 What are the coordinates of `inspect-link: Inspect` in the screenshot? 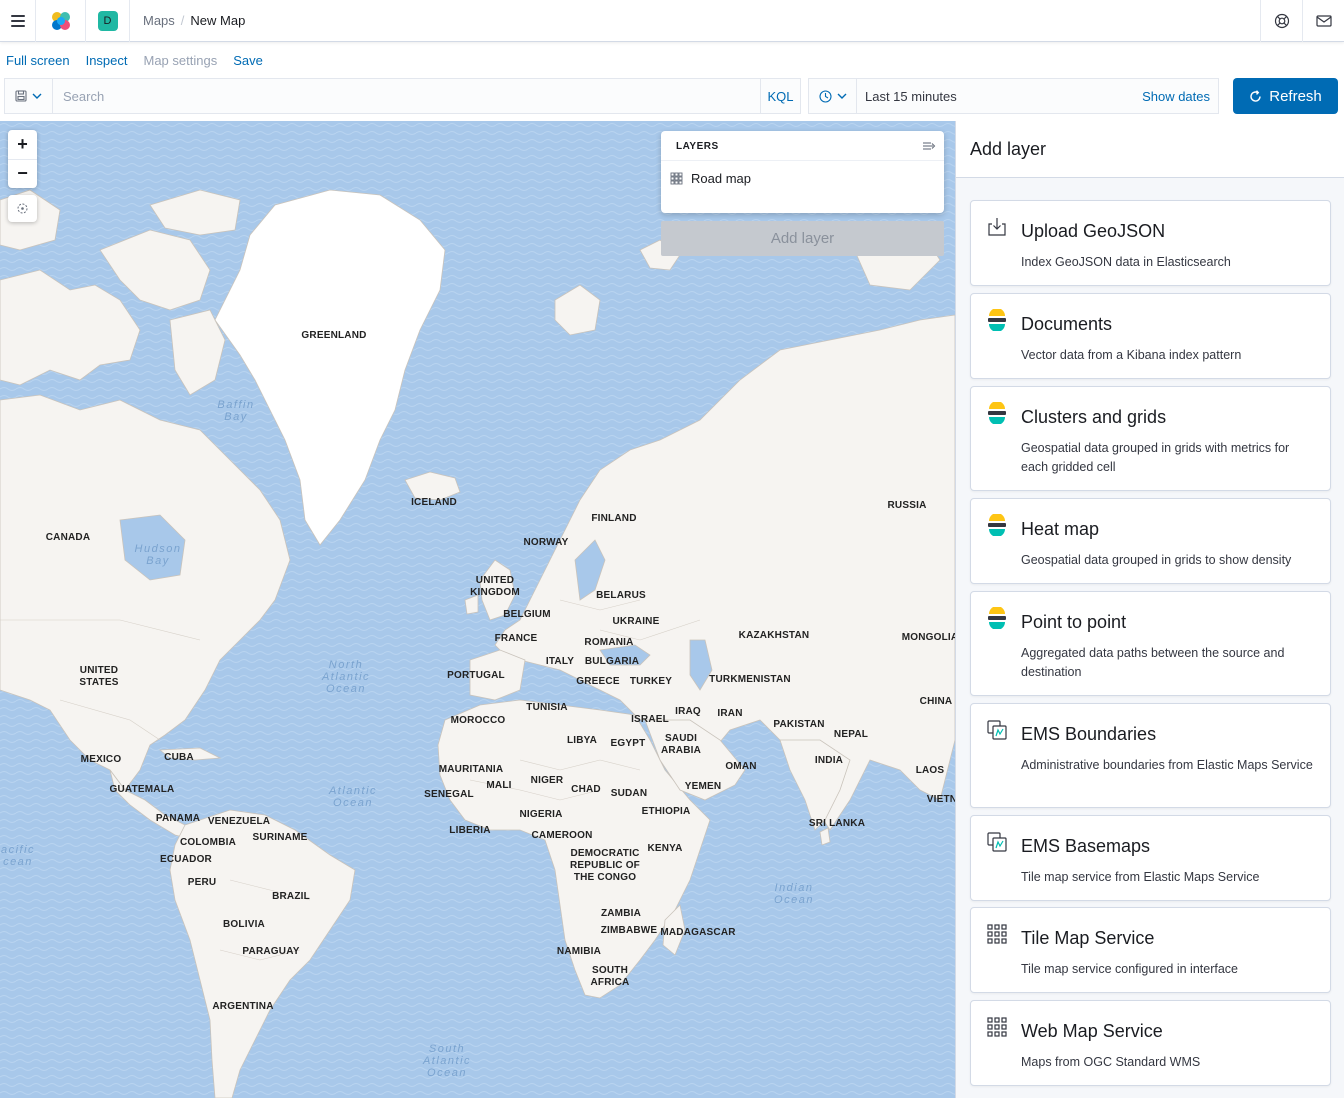 It's located at (107, 60).